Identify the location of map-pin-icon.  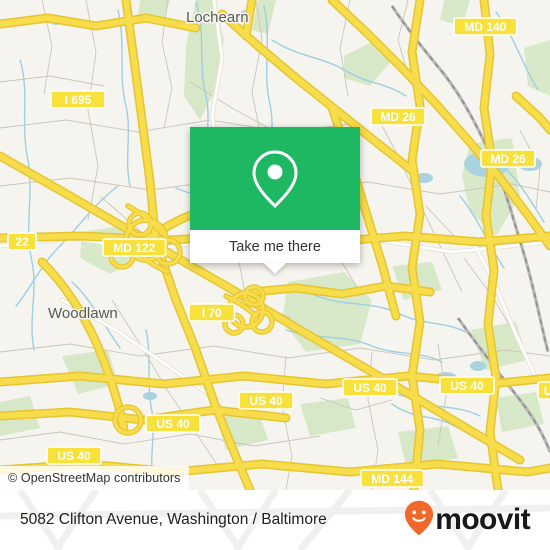
(275, 179).